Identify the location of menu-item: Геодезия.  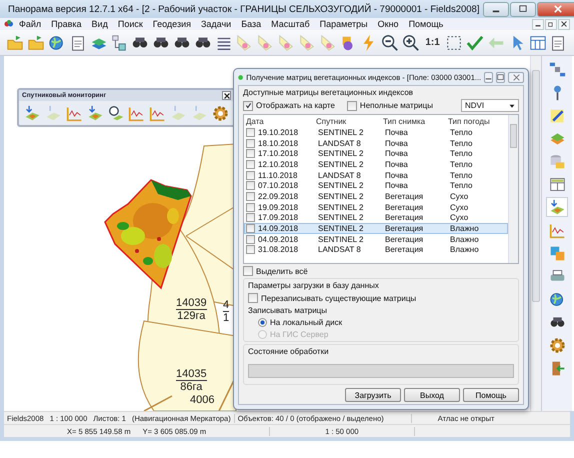
(172, 24).